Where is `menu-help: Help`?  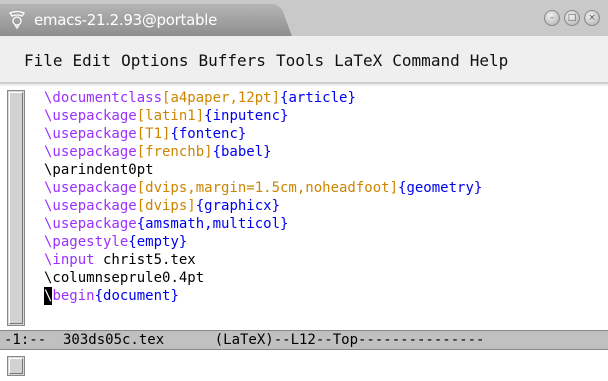
menu-help: Help is located at coordinates (489, 60).